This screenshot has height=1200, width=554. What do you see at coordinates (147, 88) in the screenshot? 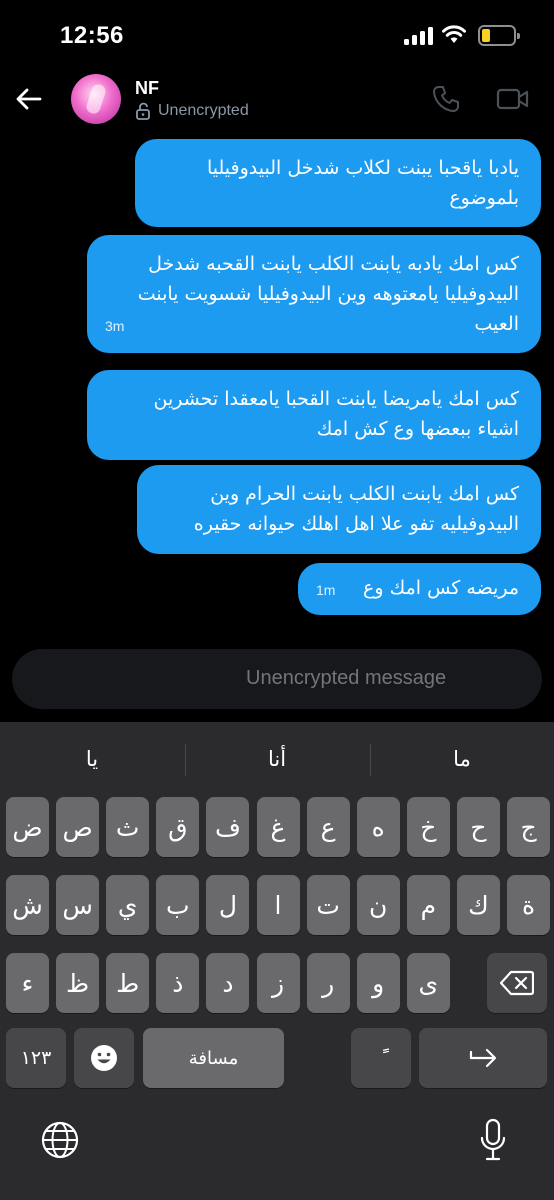
I see `contact-name: NF` at bounding box center [147, 88].